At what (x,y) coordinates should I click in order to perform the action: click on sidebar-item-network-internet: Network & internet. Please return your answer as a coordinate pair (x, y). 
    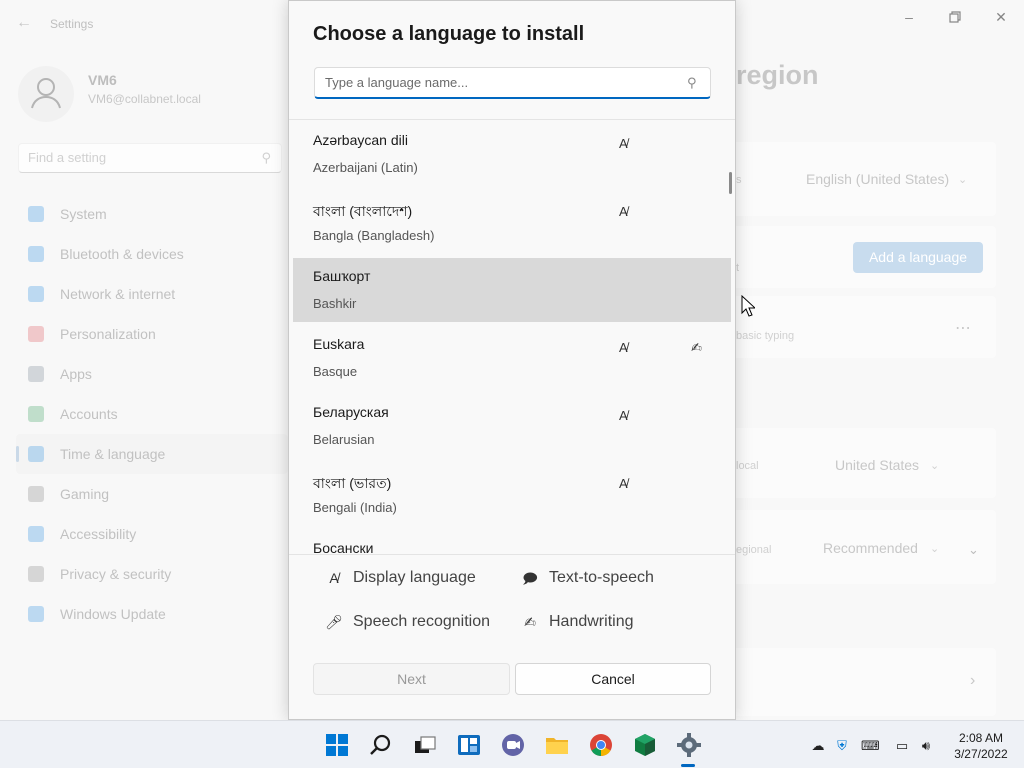
    Looking at the image, I should click on (152, 294).